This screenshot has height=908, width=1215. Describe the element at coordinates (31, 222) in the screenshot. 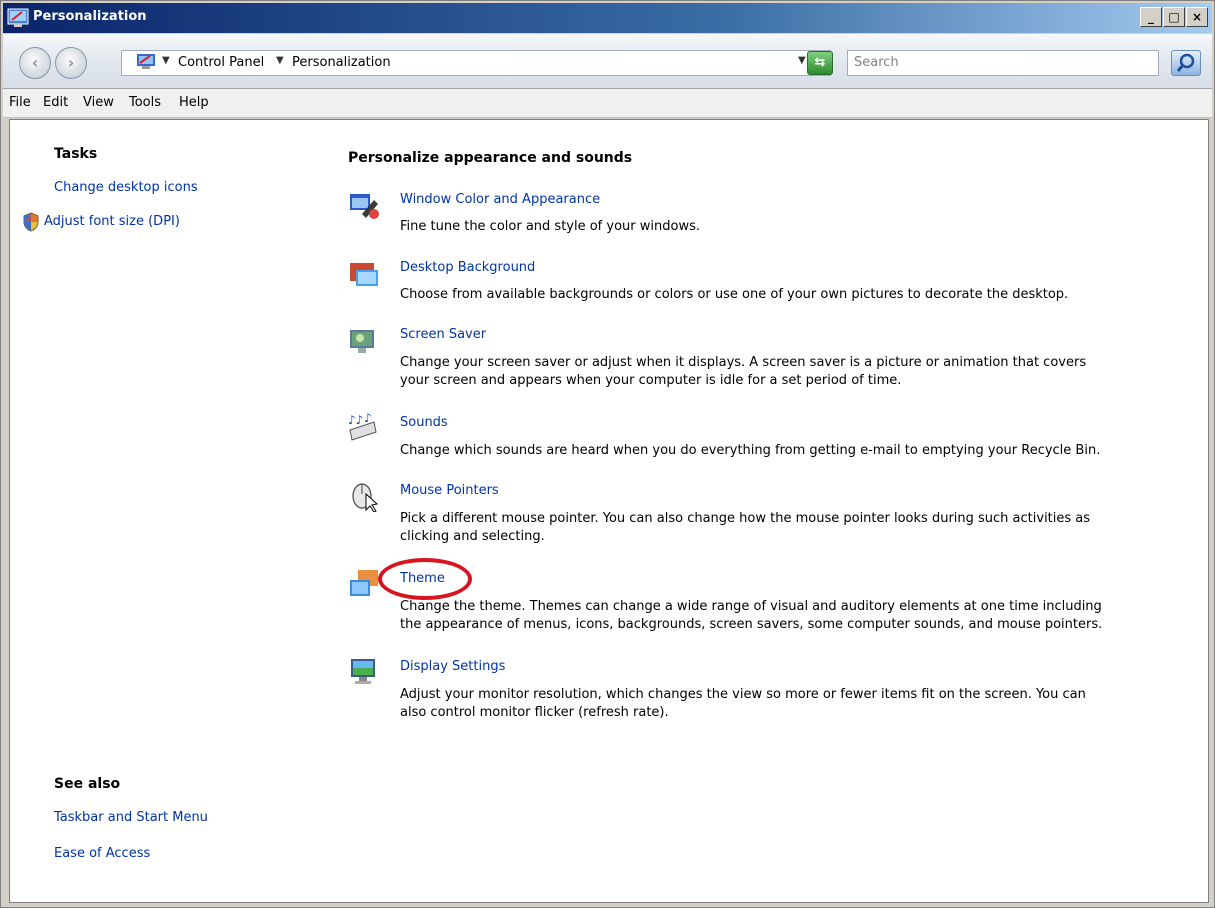

I see `shield-icon` at that location.